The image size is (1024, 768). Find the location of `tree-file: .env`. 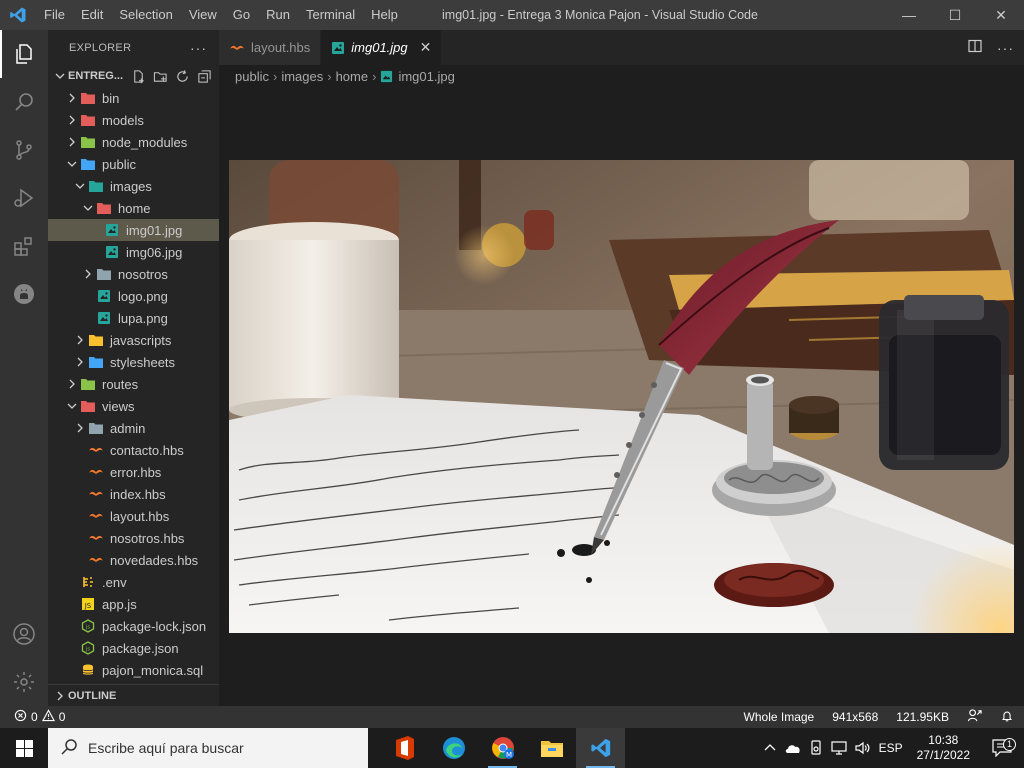

tree-file: .env is located at coordinates (133, 582).